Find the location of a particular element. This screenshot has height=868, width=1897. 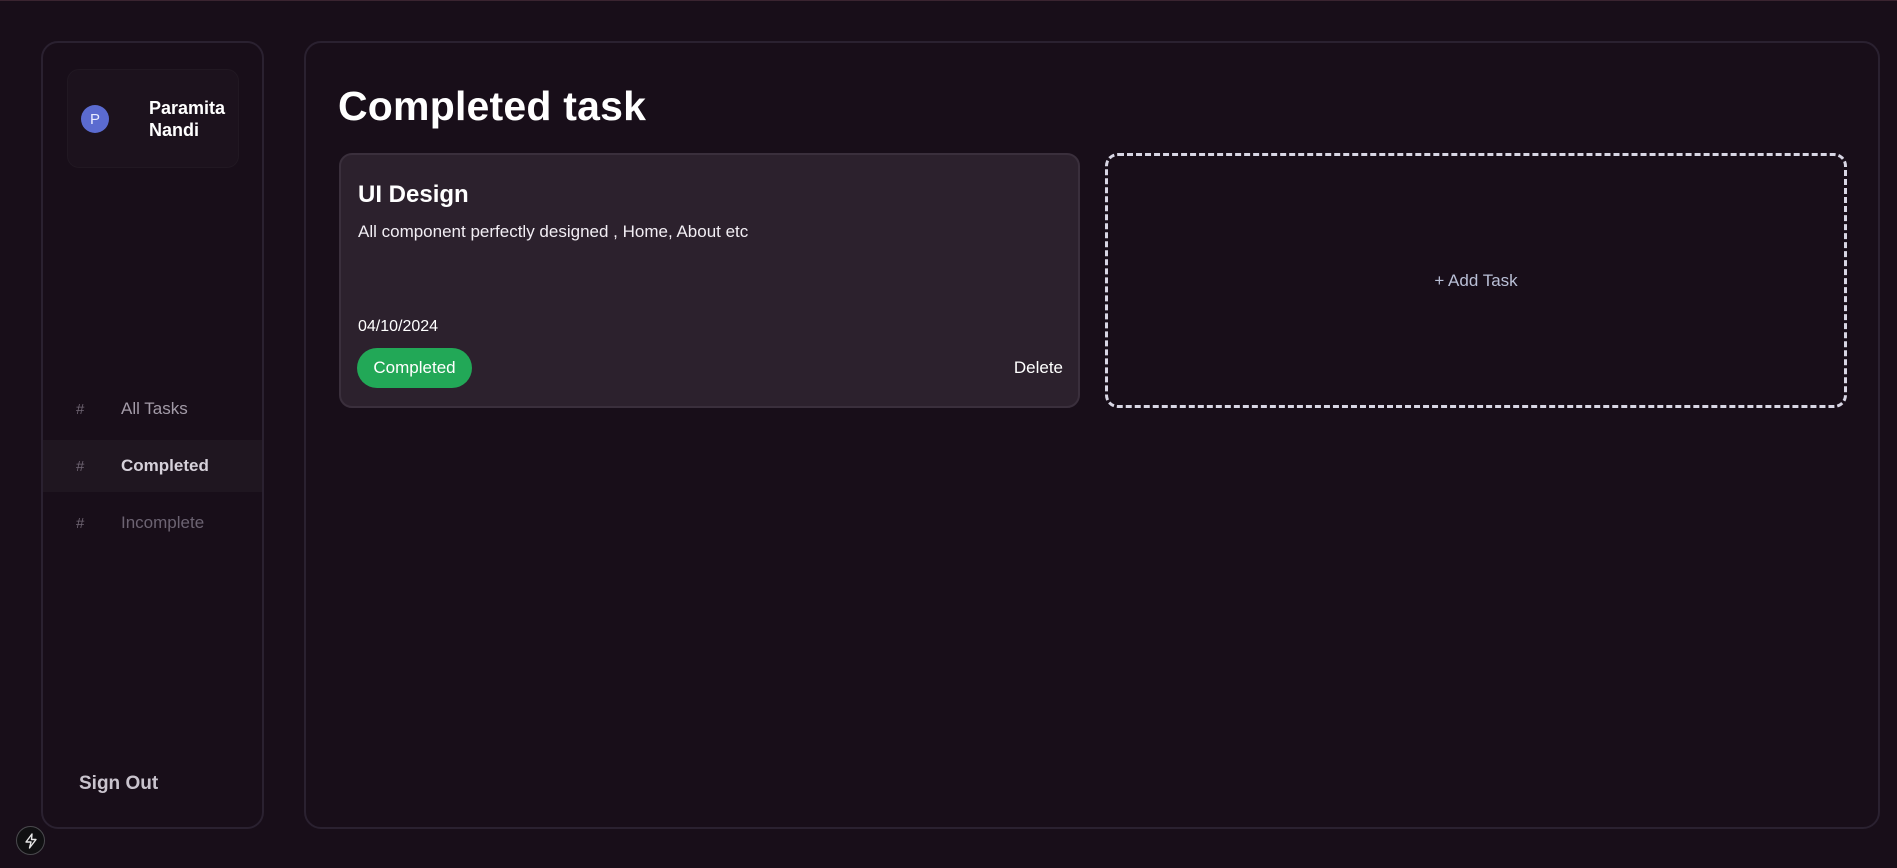

sign-out-button: Sign Out is located at coordinates (118, 784).